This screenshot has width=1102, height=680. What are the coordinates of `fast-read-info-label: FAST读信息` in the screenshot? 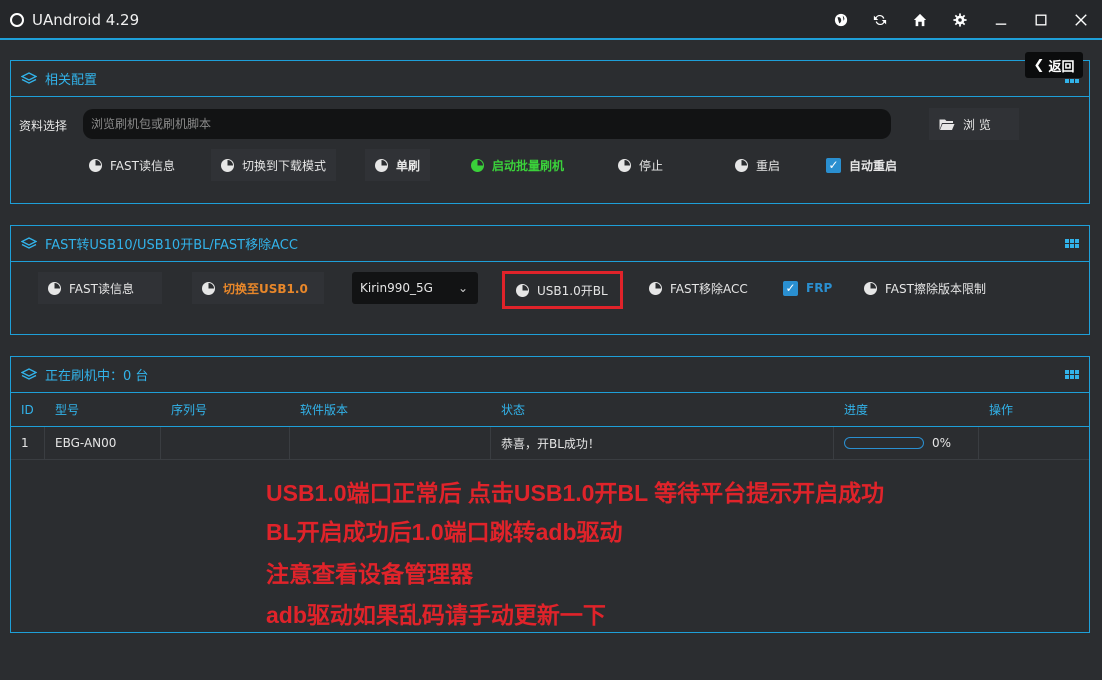 It's located at (101, 288).